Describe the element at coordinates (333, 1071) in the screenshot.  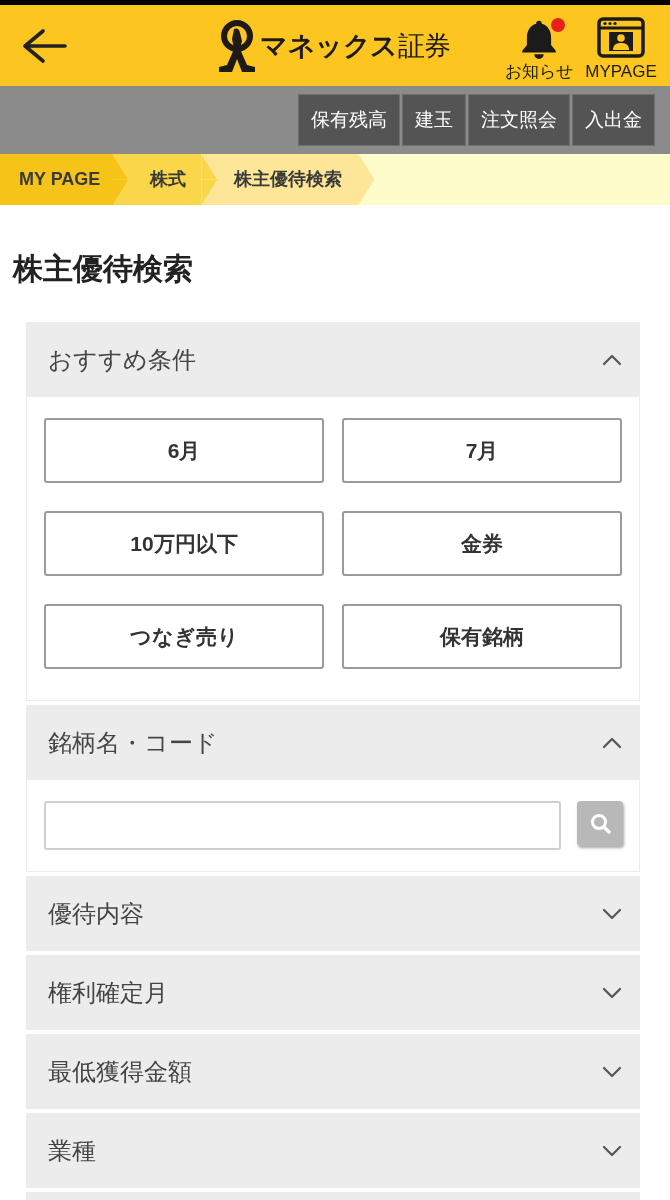
I see `accordion-header: 最低獲得金額` at that location.